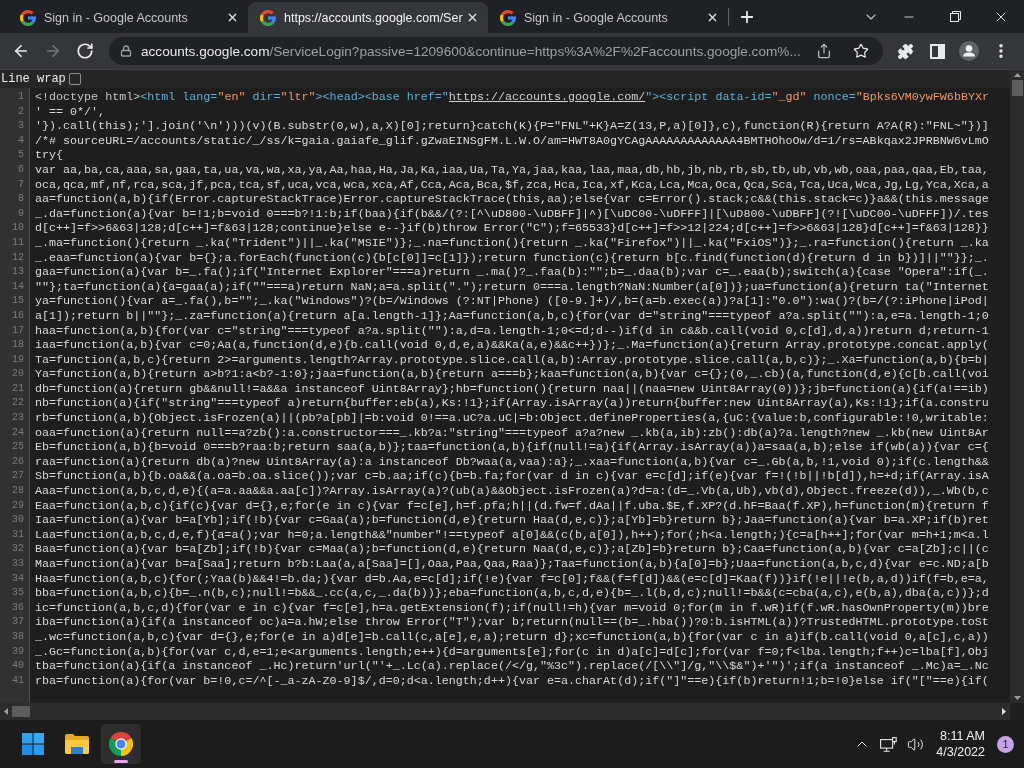 The width and height of the screenshot is (1024, 768). What do you see at coordinates (126, 51) in the screenshot?
I see `lock-icon` at bounding box center [126, 51].